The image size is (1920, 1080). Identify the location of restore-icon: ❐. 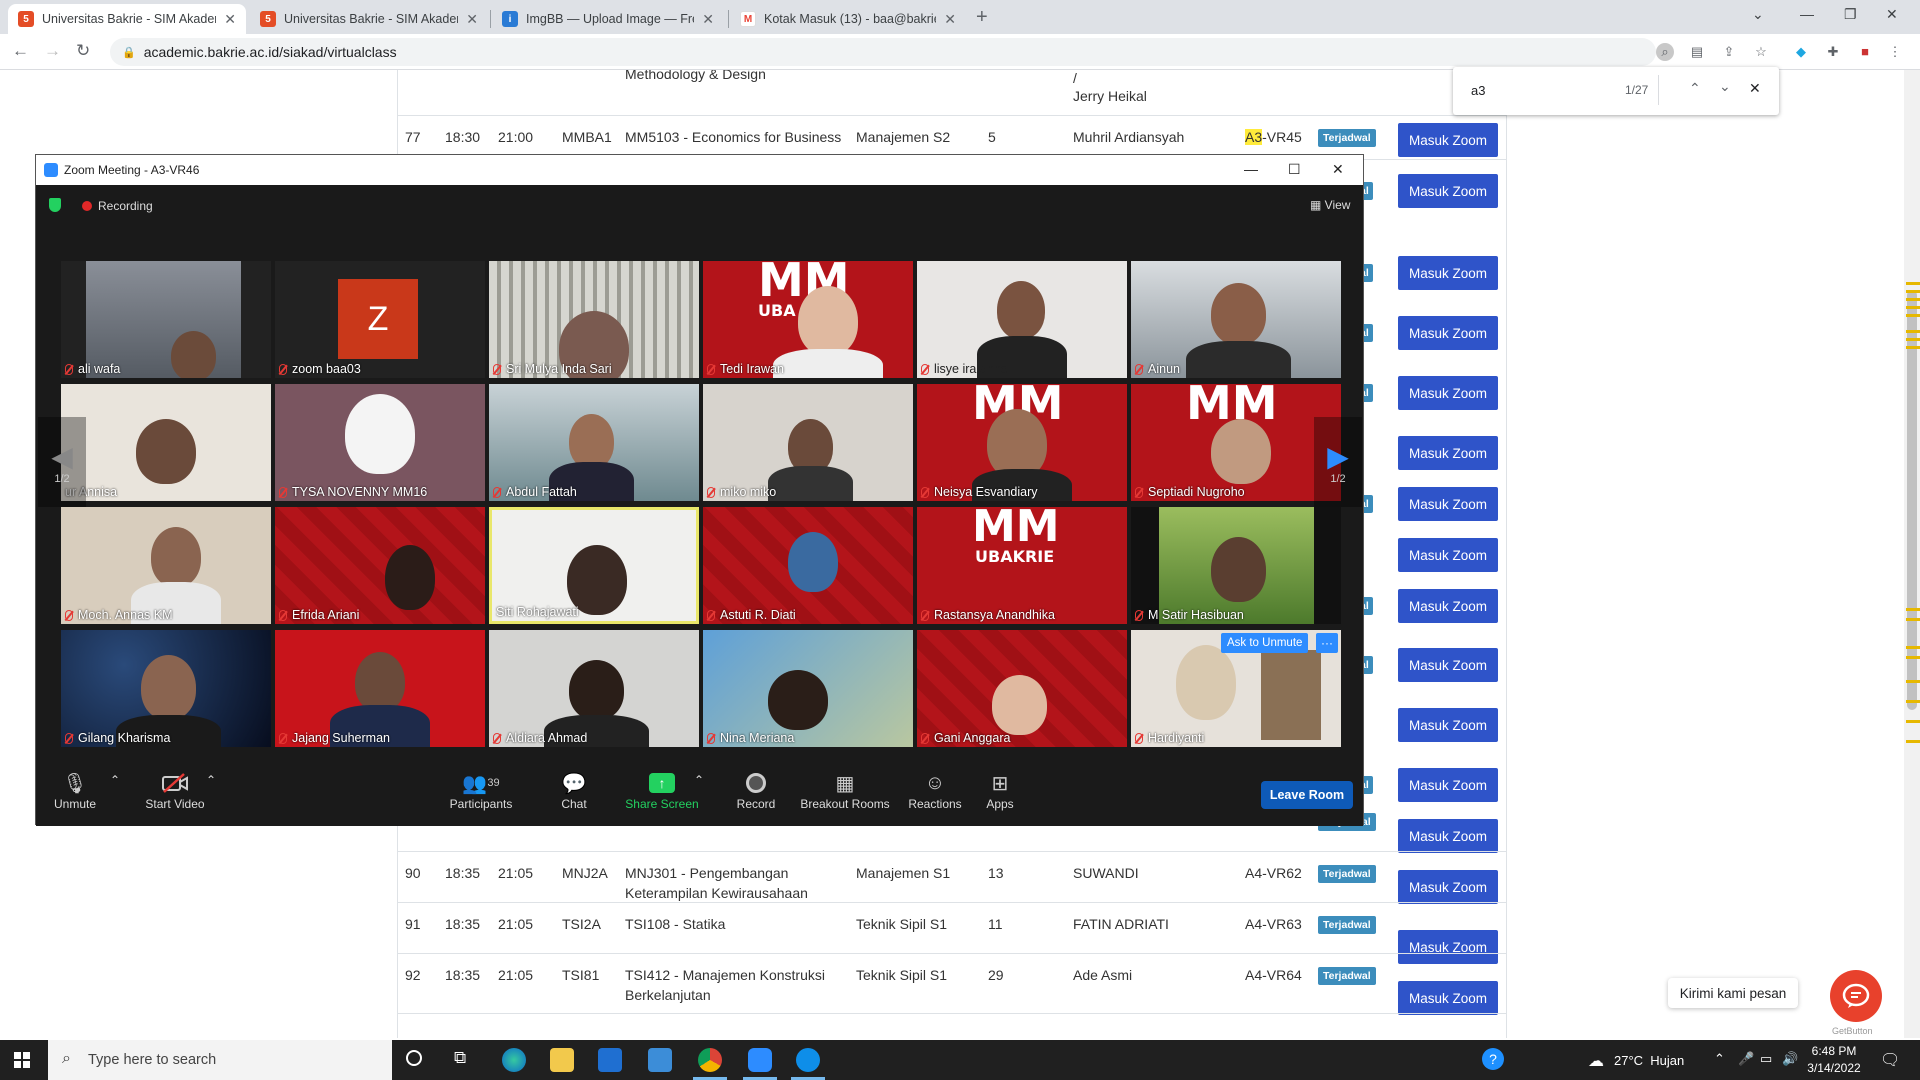
(1850, 14).